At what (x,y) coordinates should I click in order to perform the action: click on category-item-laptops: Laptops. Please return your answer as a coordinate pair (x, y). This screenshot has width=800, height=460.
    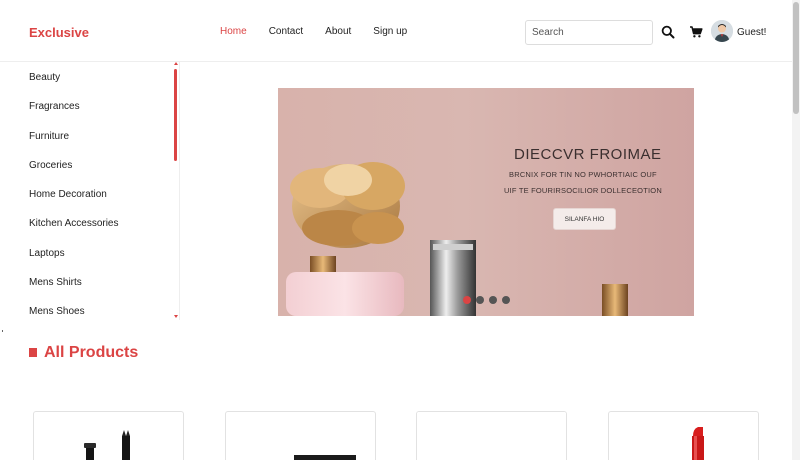
    Looking at the image, I should click on (89, 257).